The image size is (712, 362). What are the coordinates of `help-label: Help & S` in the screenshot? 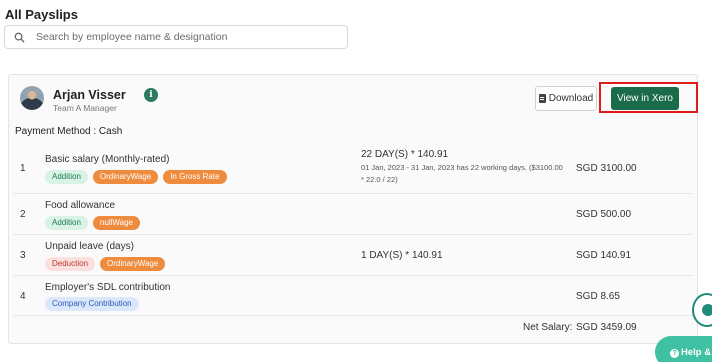 It's located at (696, 352).